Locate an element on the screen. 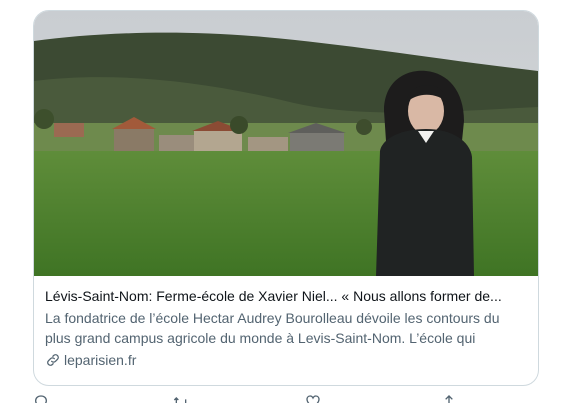  retweet-icon is located at coordinates (181, 398).